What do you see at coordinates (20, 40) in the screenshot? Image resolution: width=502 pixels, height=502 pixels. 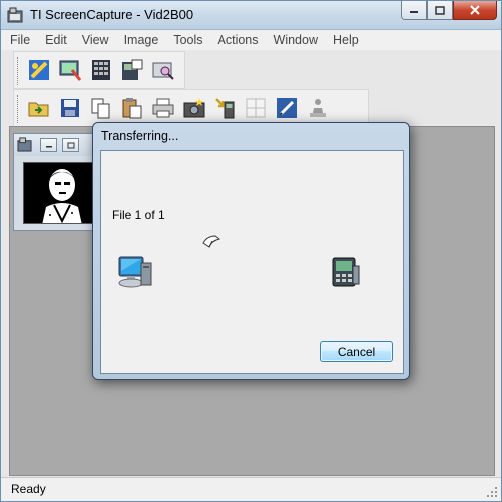 I see `menu-file: File` at bounding box center [20, 40].